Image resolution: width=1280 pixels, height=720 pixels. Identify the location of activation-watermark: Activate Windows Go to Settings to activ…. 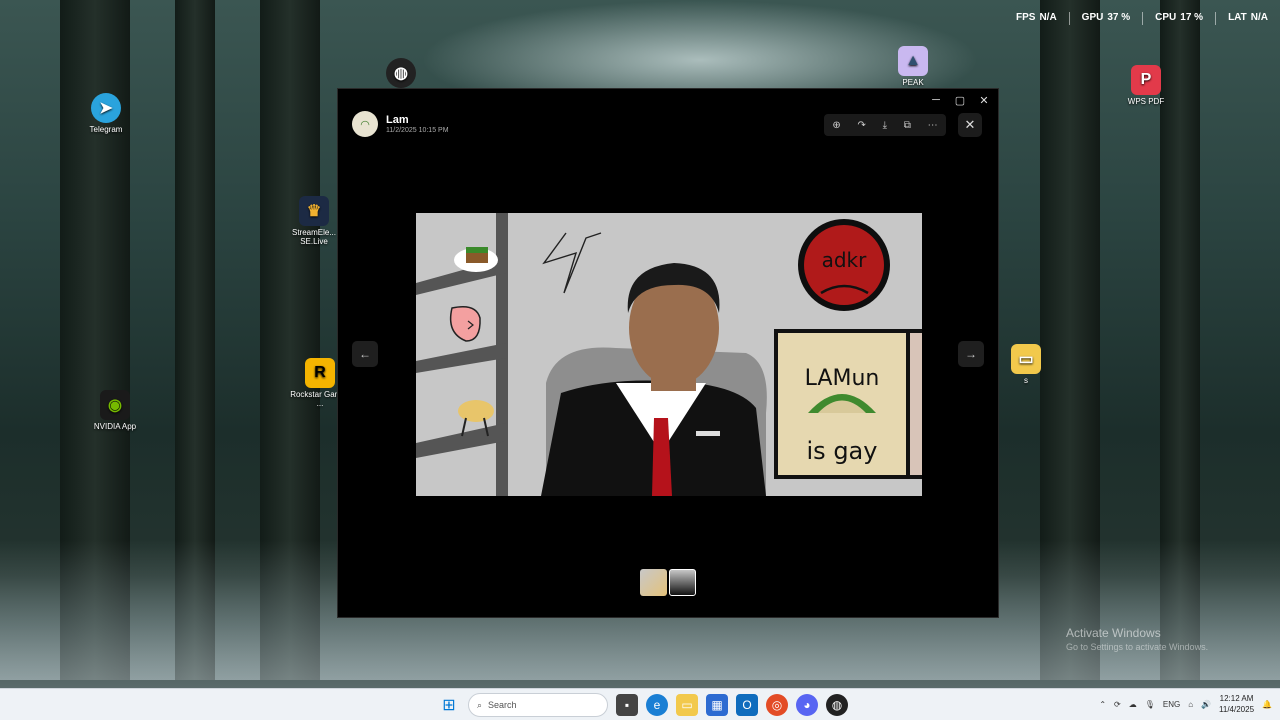
(1137, 639).